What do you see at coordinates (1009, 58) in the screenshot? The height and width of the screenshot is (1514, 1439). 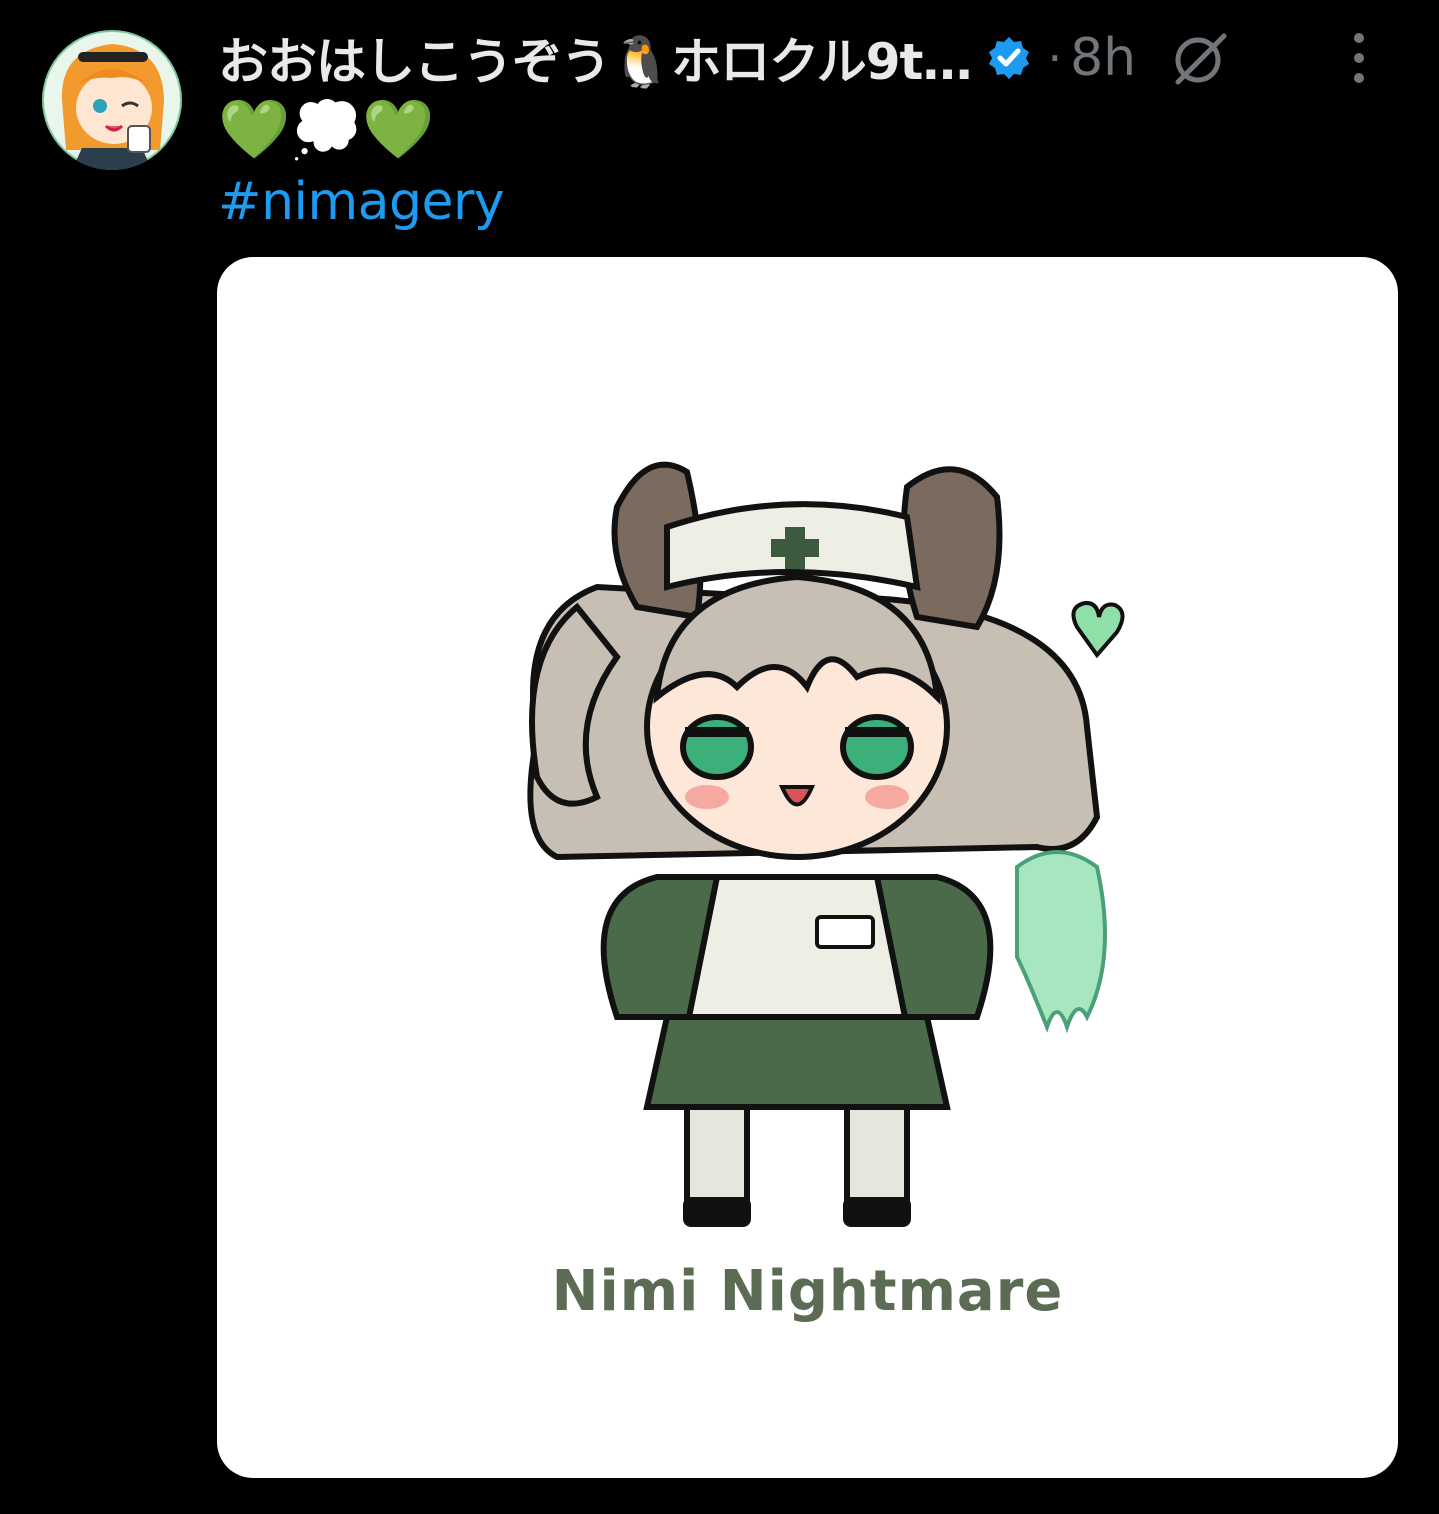 I see `verified-badge-icon` at bounding box center [1009, 58].